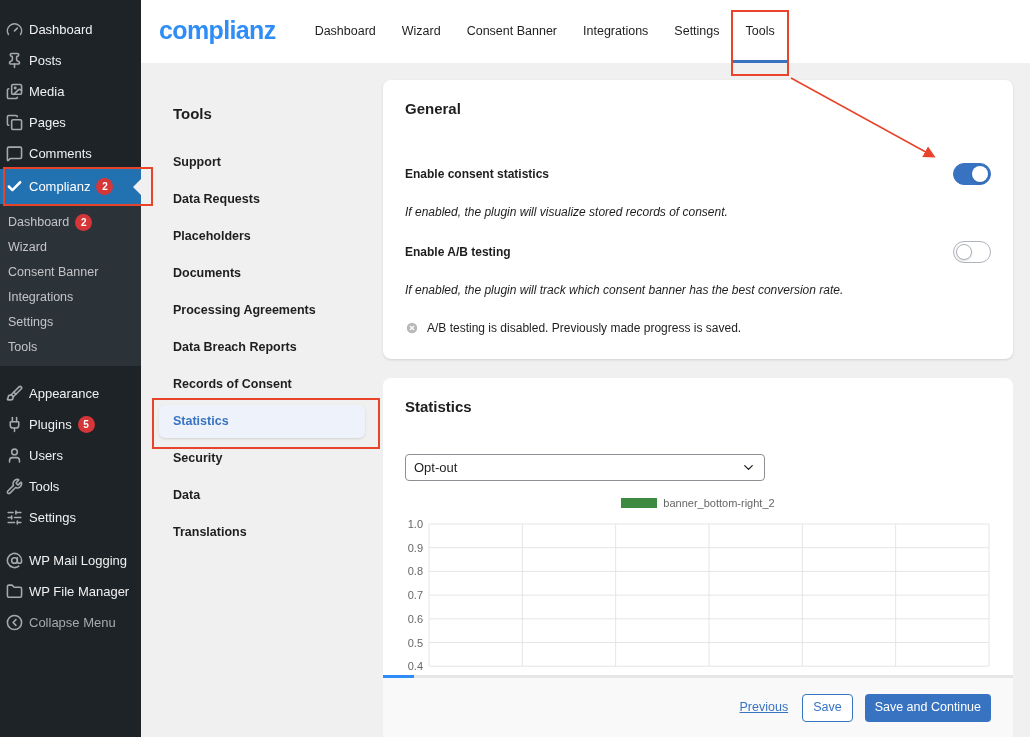 The image size is (1030, 737). What do you see at coordinates (14, 455) in the screenshot?
I see `user-icon` at bounding box center [14, 455].